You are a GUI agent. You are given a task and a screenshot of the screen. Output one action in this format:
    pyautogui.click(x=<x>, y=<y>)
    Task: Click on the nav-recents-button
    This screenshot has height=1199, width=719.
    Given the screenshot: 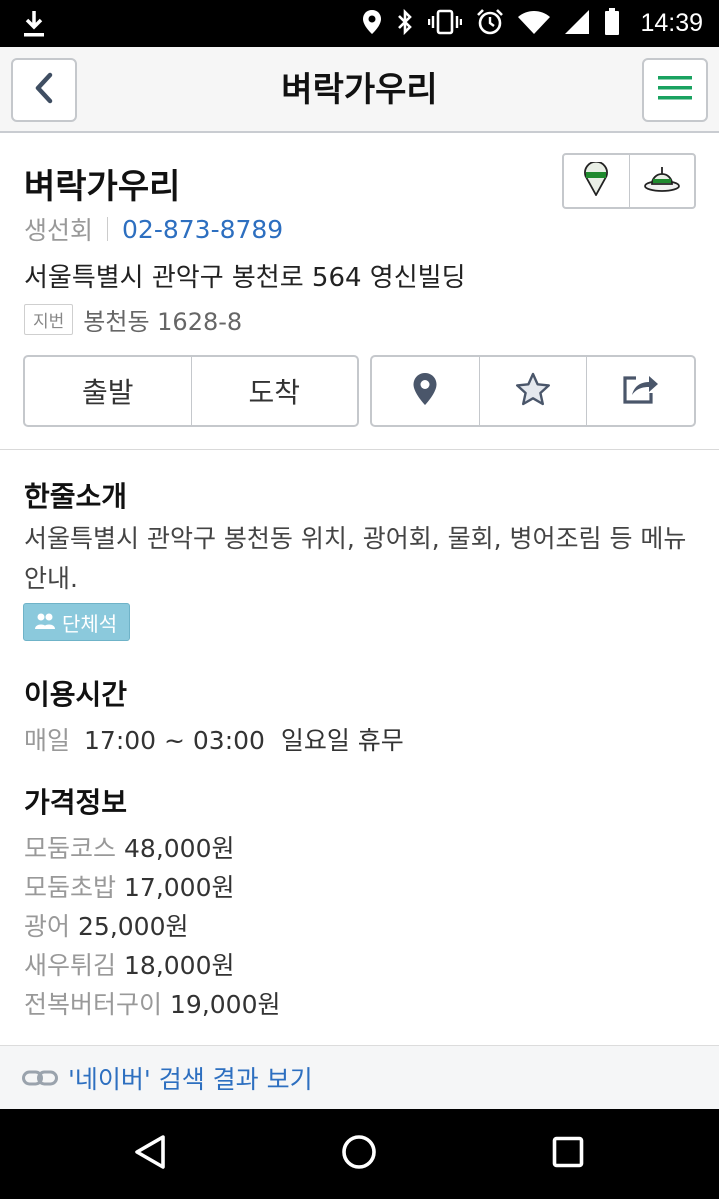 What is the action you would take?
    pyautogui.click(x=568, y=1154)
    